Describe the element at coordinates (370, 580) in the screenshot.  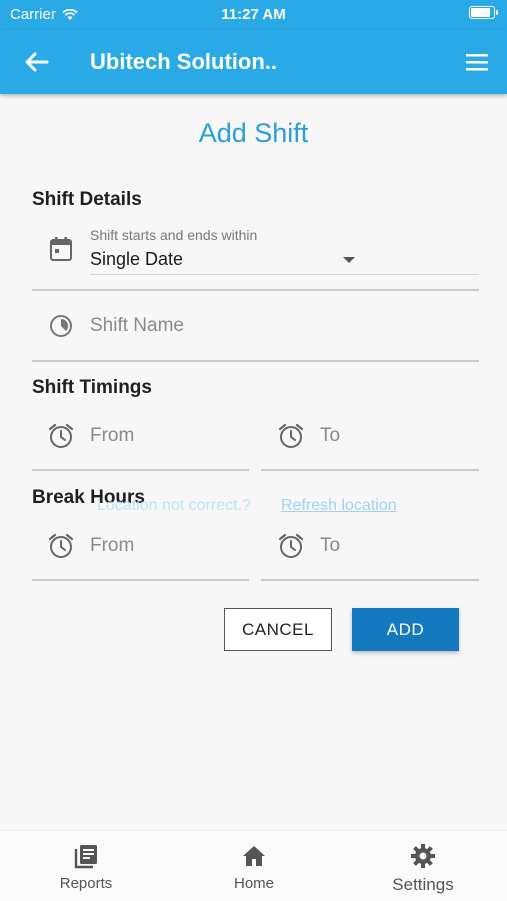
I see `break-to-underline` at that location.